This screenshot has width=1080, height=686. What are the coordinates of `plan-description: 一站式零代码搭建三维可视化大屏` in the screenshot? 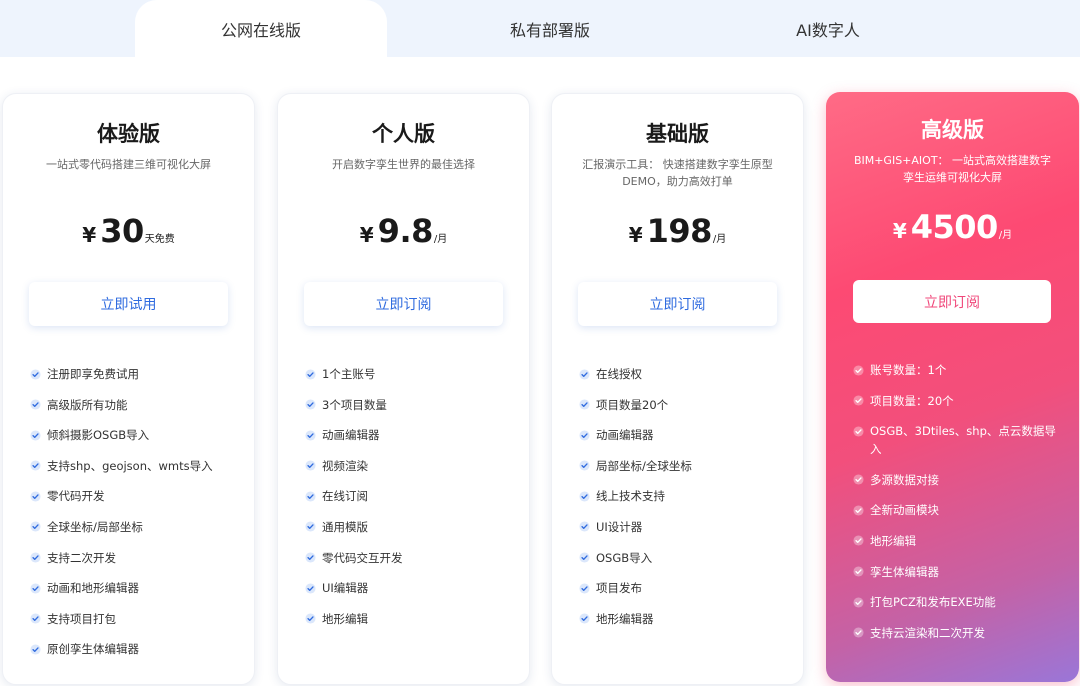 It's located at (128, 164).